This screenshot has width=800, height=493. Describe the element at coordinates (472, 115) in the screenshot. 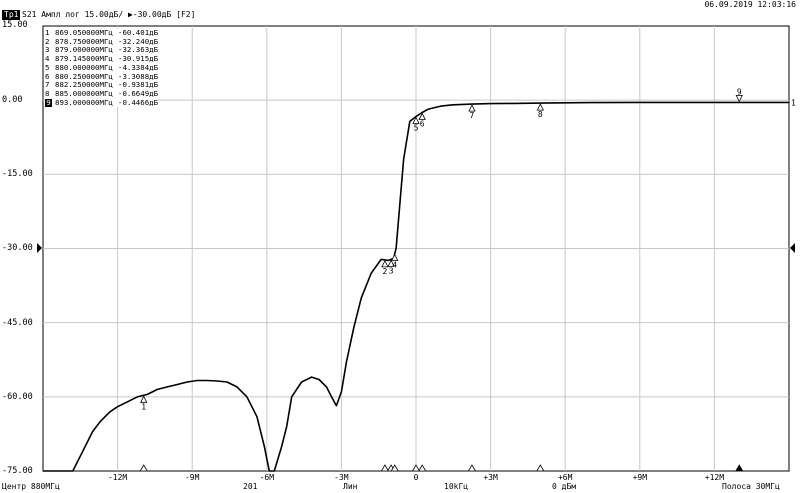

I see `marker-label: 7` at that location.